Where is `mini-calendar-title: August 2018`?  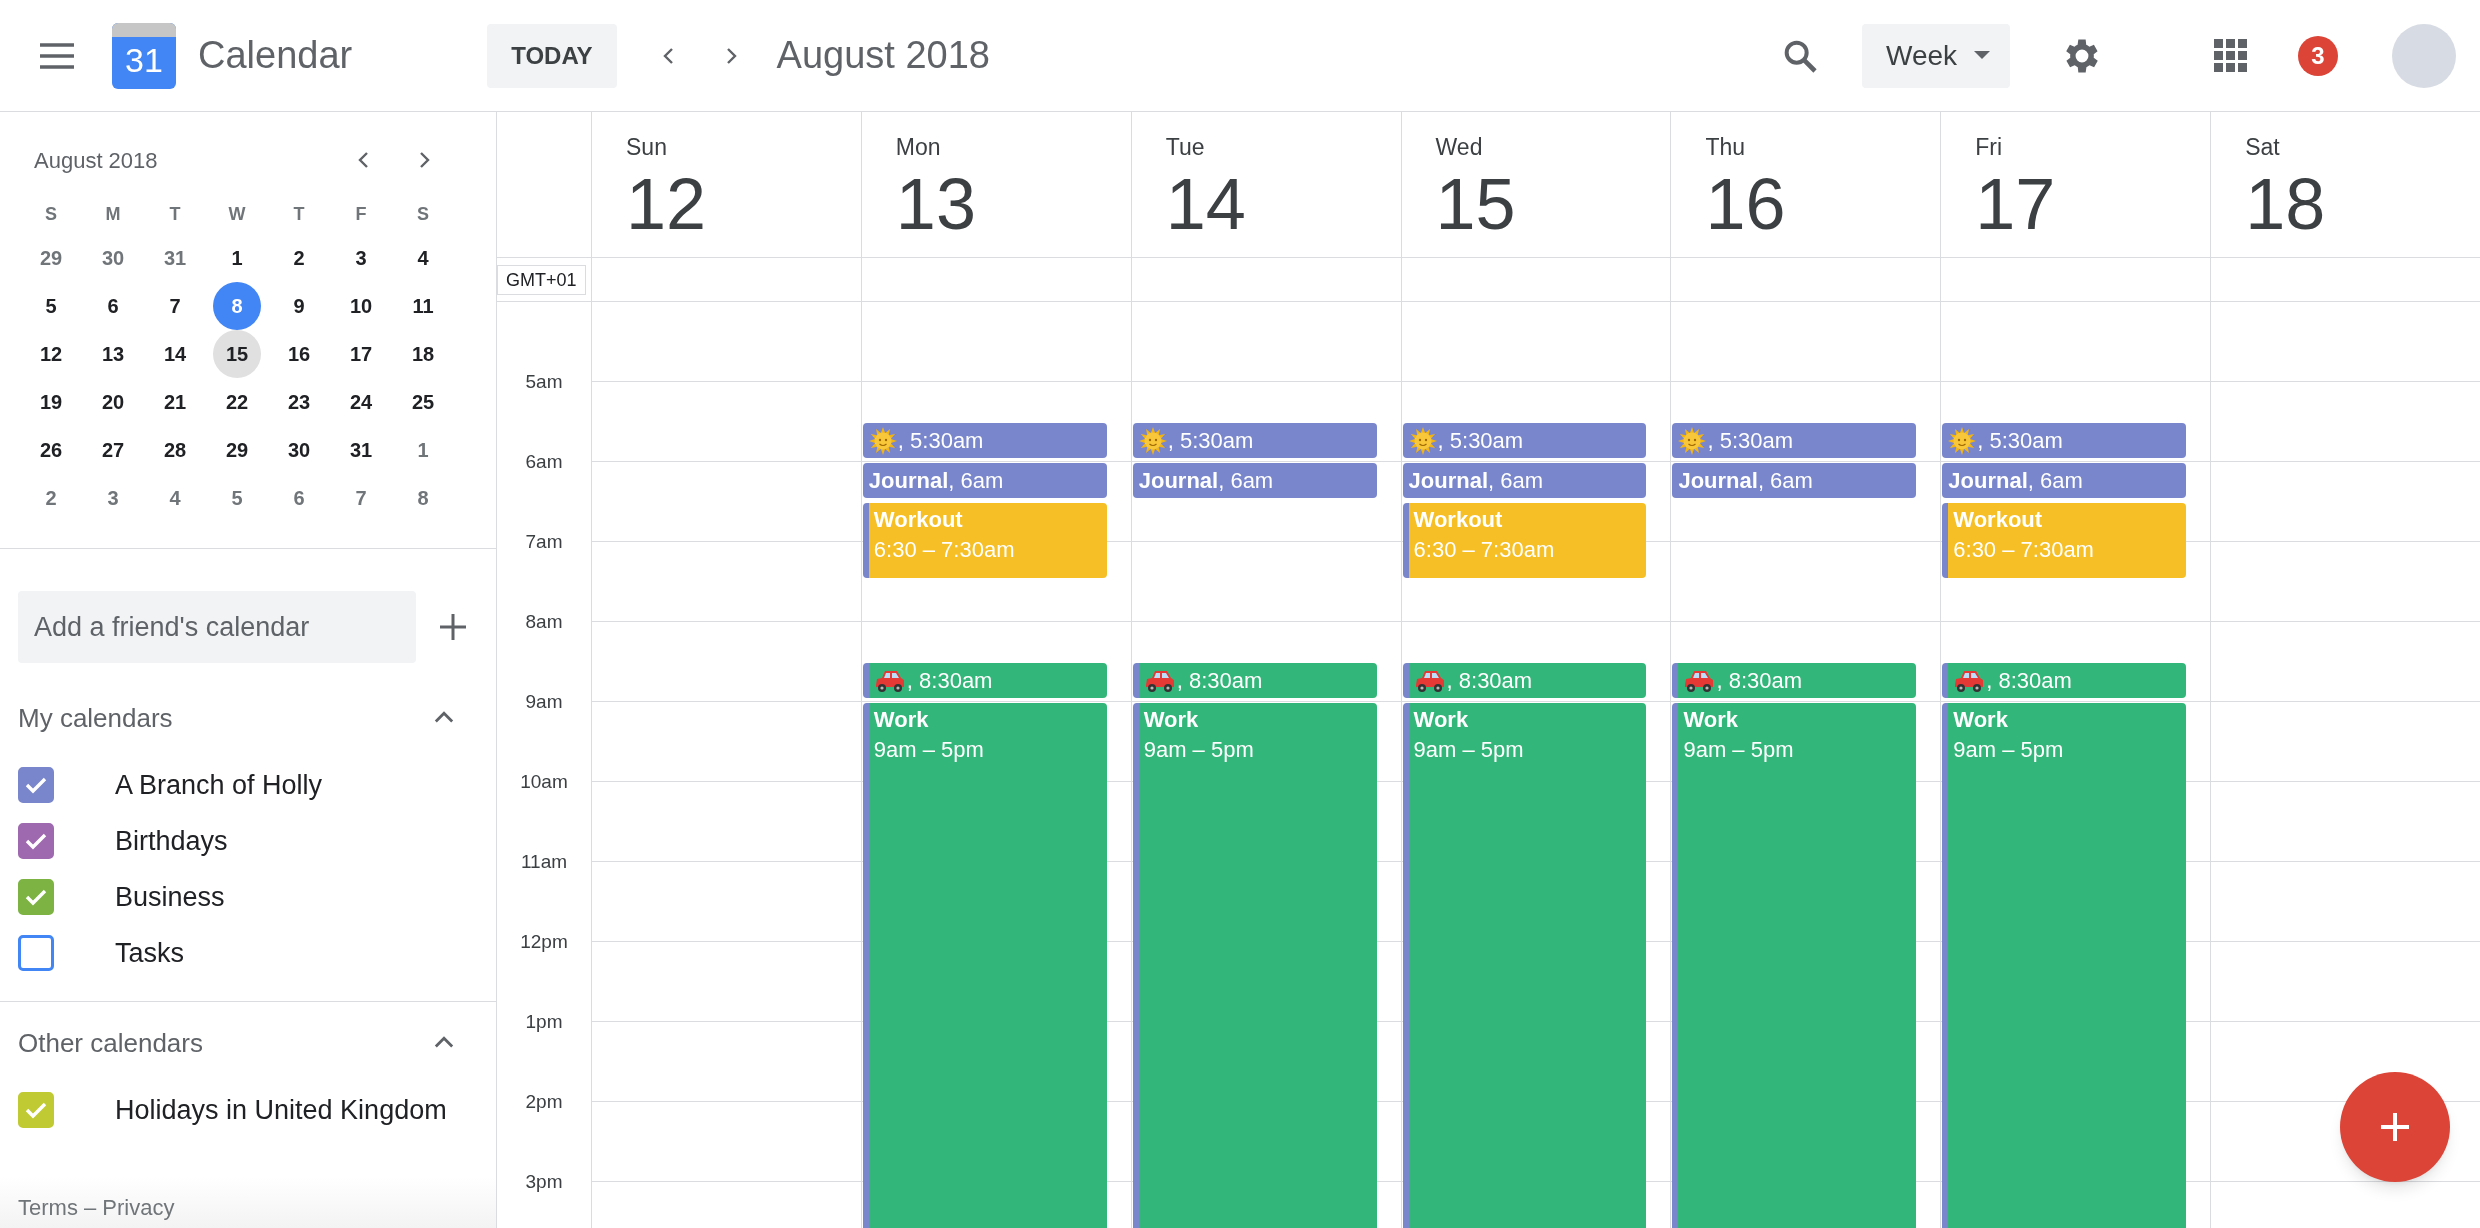
mini-calendar-title: August 2018 is located at coordinates (96, 160).